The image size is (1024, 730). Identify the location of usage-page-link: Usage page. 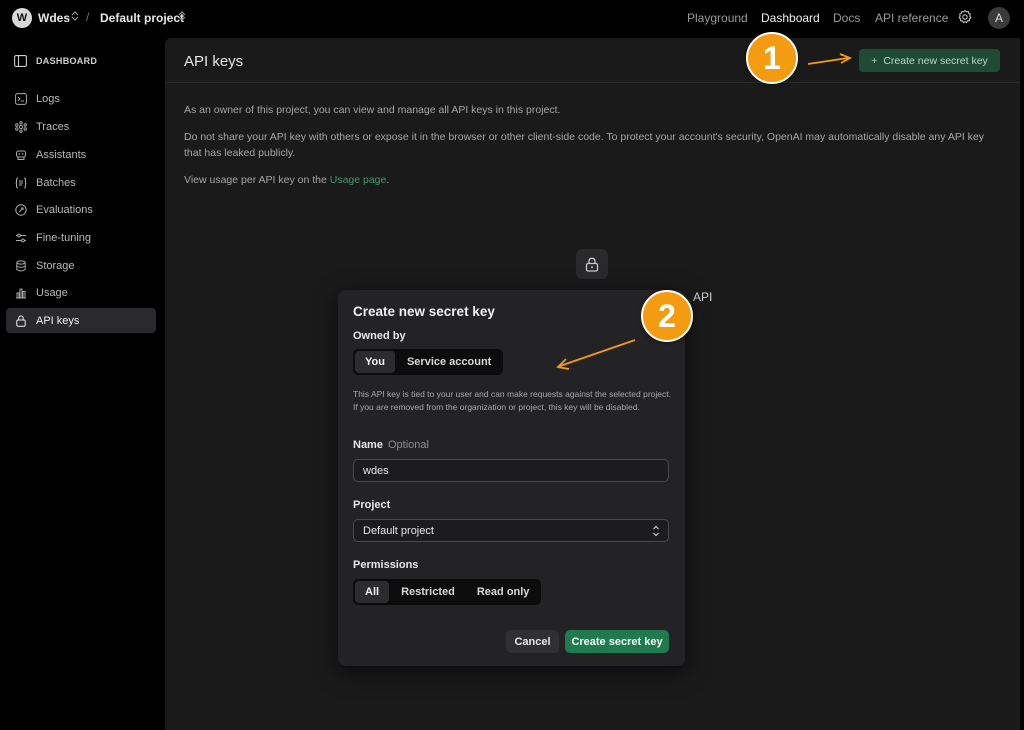
(358, 180).